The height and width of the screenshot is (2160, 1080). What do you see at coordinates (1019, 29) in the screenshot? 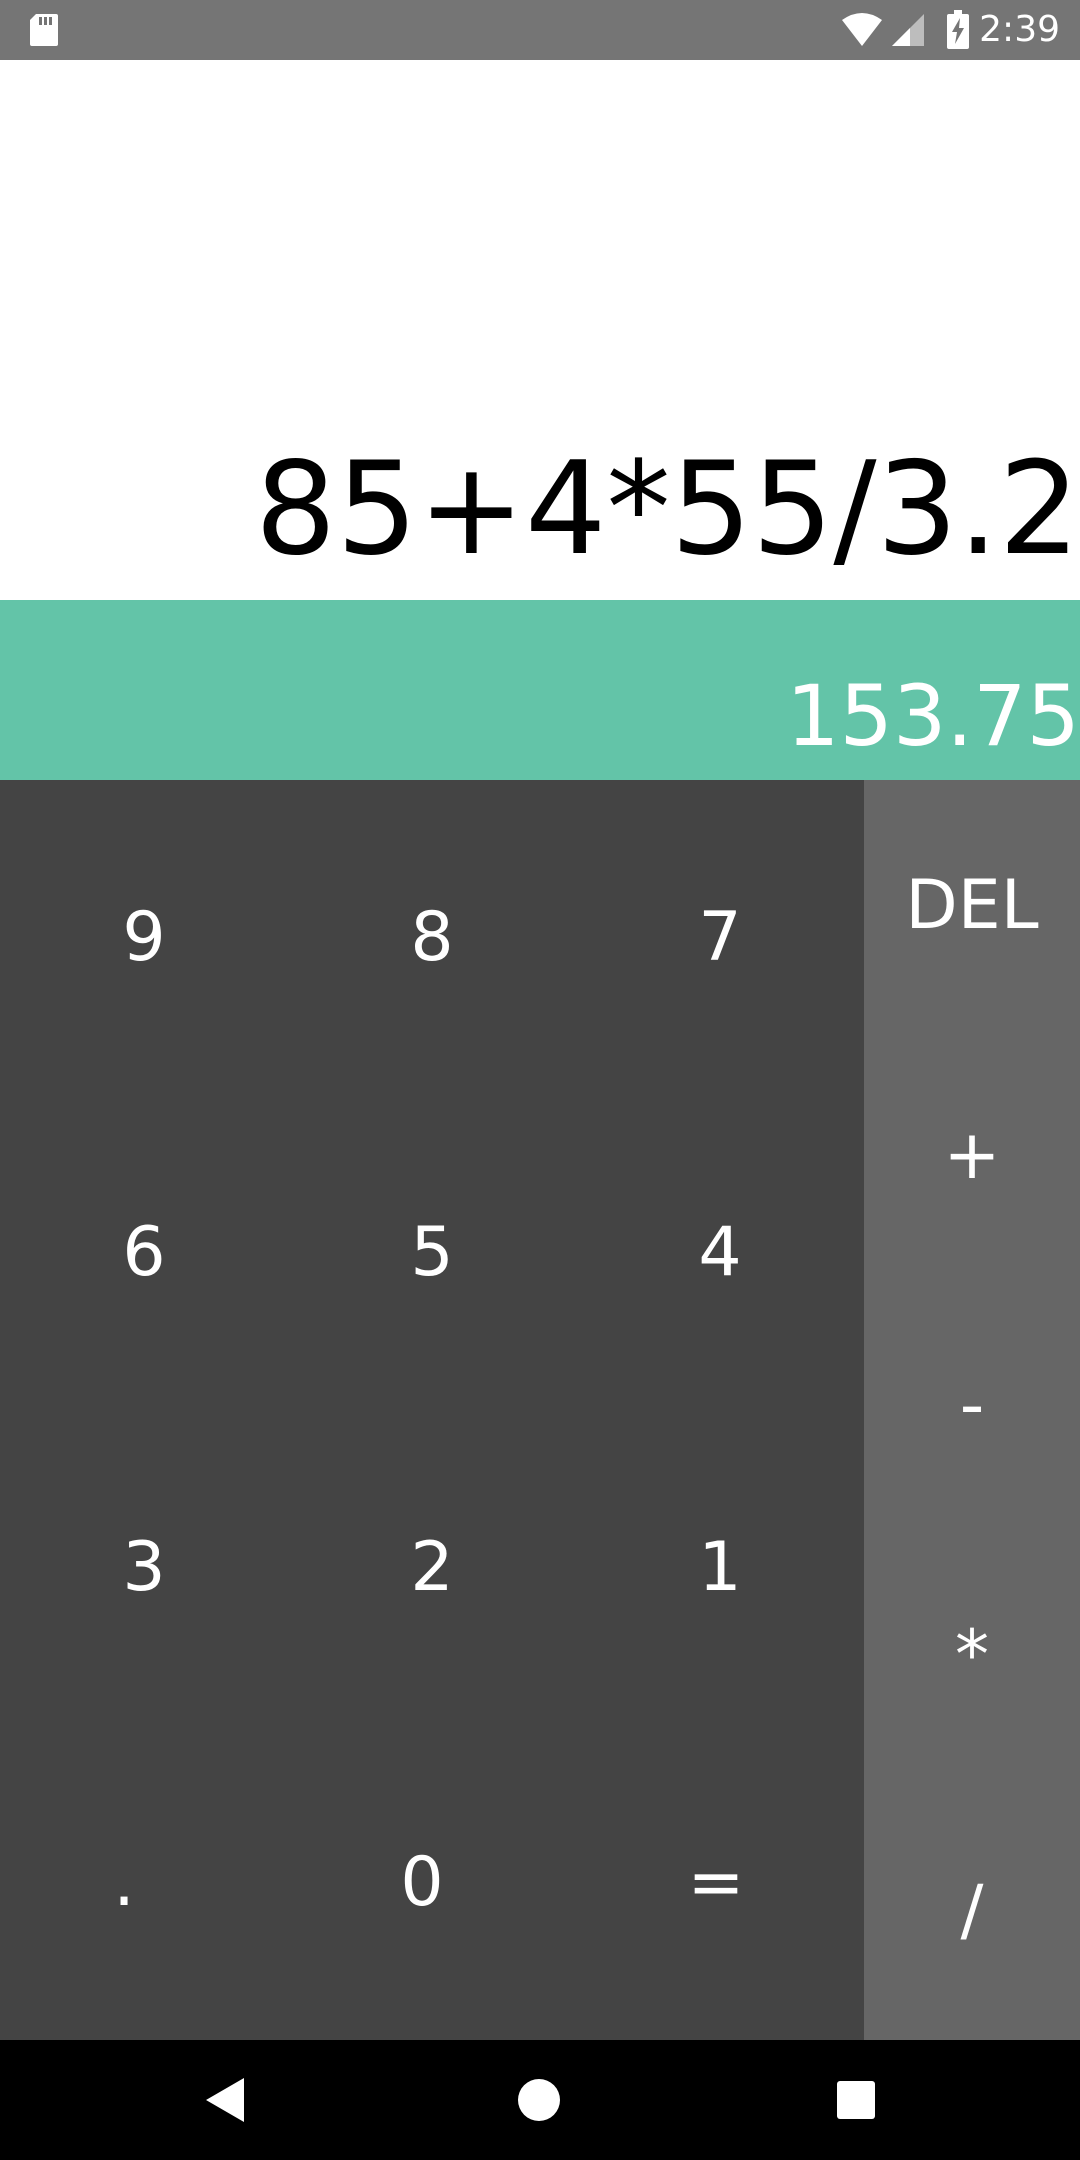
I see `status-clock: 2:39` at bounding box center [1019, 29].